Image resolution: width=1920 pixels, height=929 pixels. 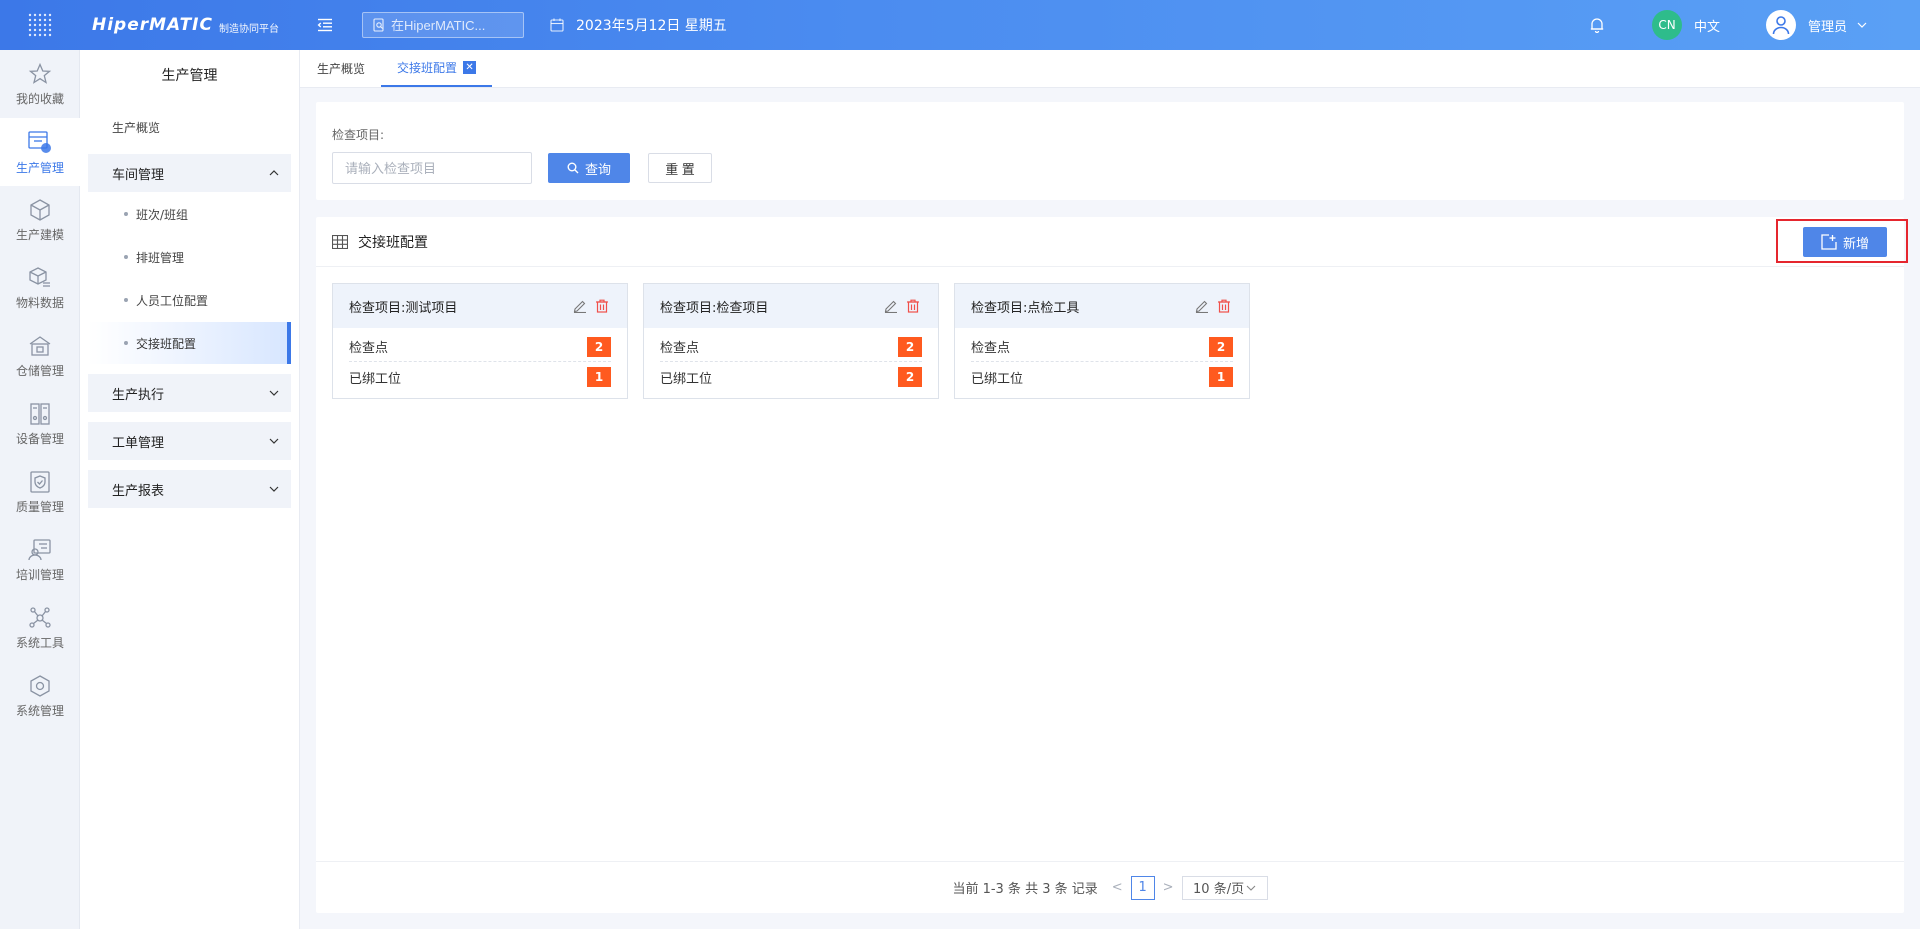 What do you see at coordinates (651, 26) in the screenshot?
I see `date-text: 2023年5月12日 星期五` at bounding box center [651, 26].